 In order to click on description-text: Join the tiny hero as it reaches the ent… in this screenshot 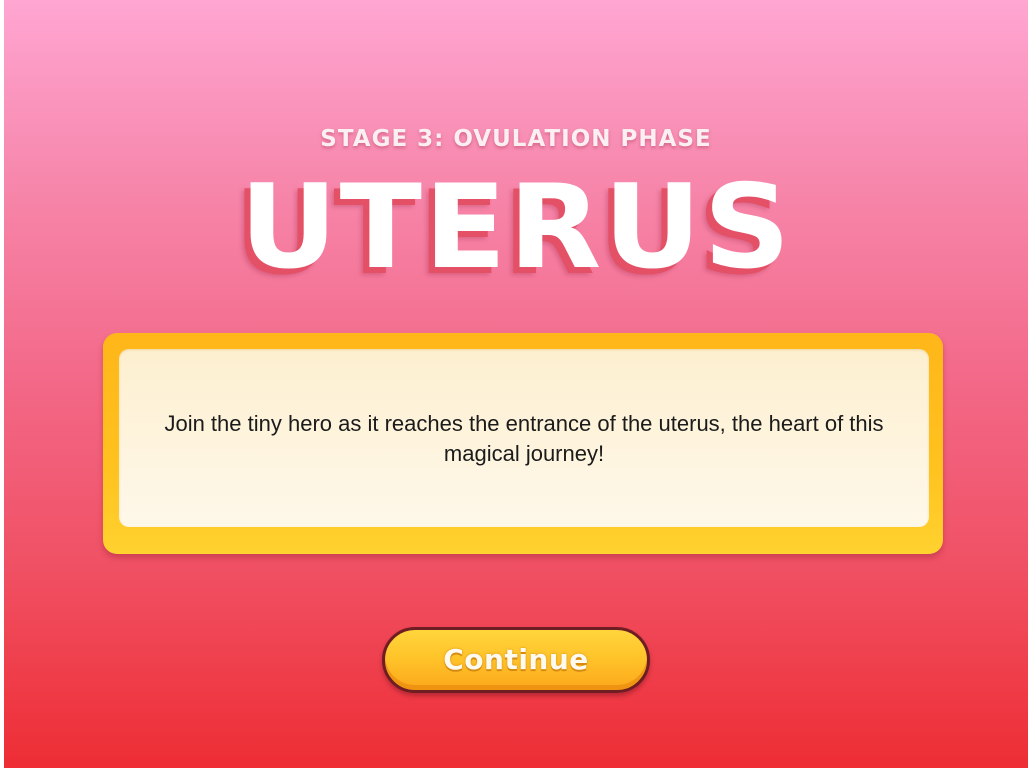, I will do `click(524, 438)`.